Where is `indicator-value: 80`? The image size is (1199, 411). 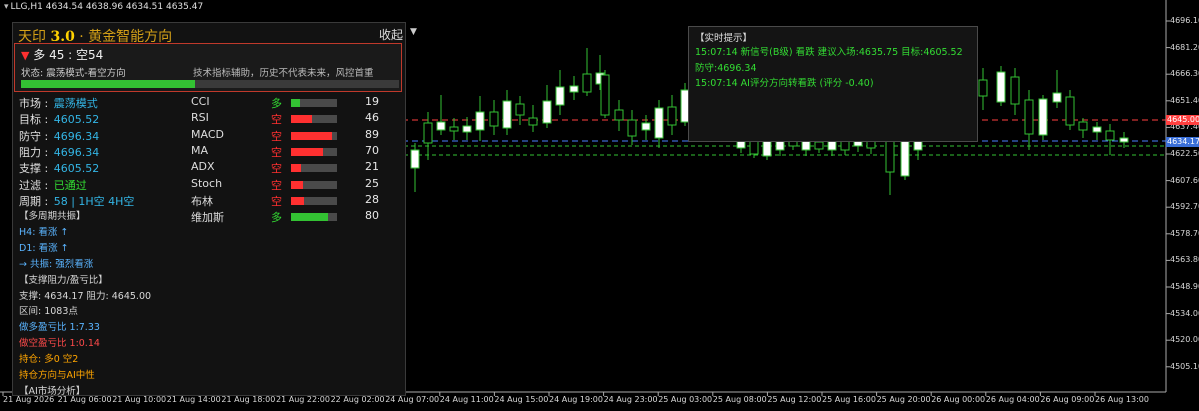 indicator-value: 80 is located at coordinates (372, 216).